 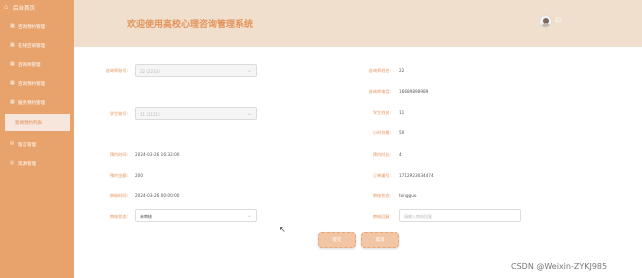 I want to click on order-number-label: 订单编号:, so click(x=381, y=175).